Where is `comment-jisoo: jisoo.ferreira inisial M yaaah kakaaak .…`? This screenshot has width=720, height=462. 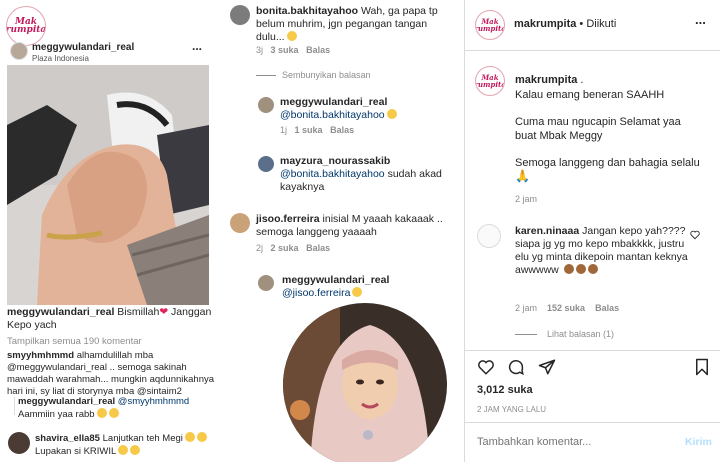 comment-jisoo: jisoo.ferreira inisial M yaaah kakaaak .… is located at coordinates (349, 225).